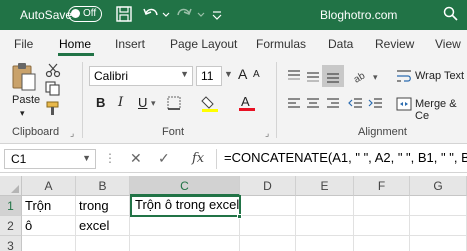 This screenshot has height=251, width=467. Describe the element at coordinates (438, 186) in the screenshot. I see `column-header-g: G` at that location.